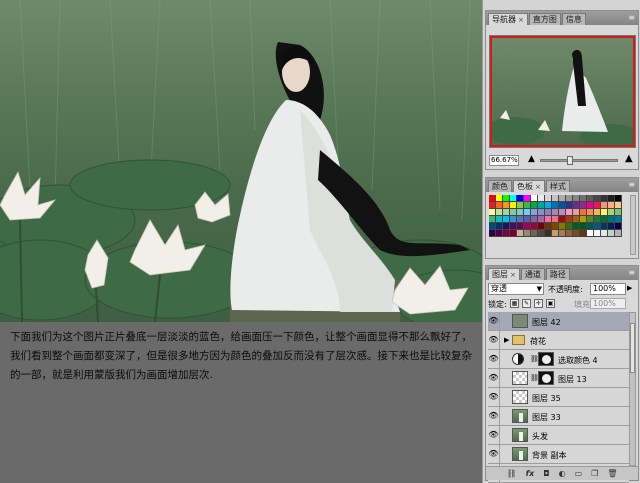  I want to click on tab-info: 信息, so click(573, 19).